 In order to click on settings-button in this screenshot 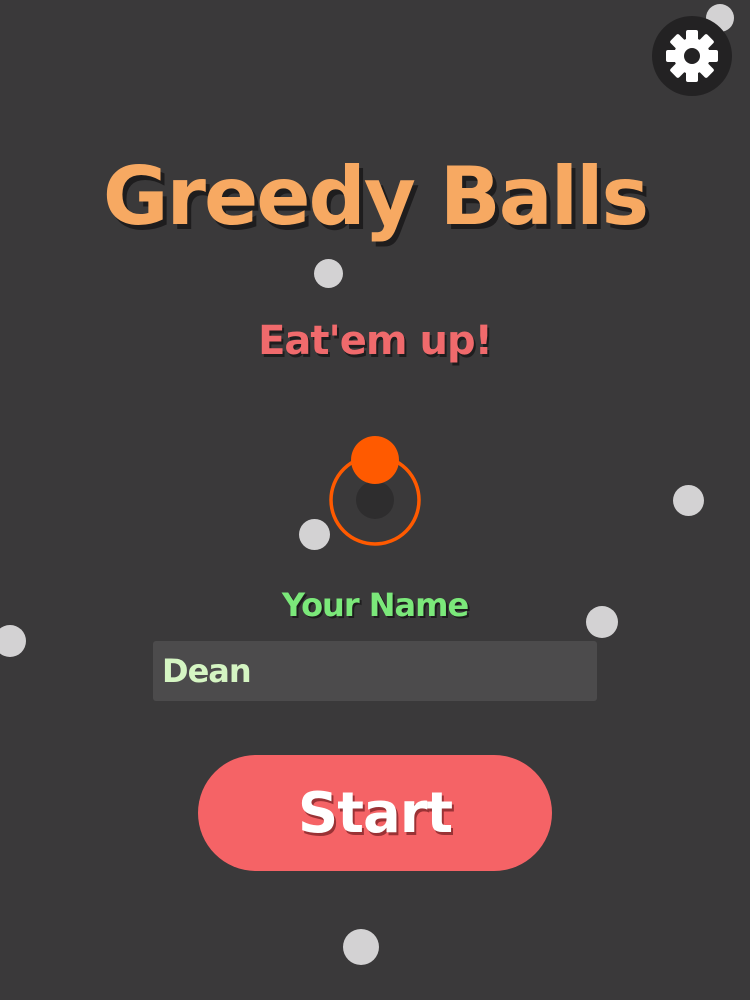, I will do `click(692, 56)`.